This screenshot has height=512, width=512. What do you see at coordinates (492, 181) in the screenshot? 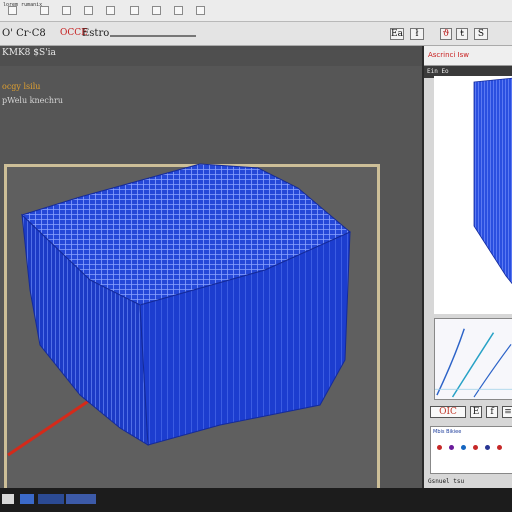
I see `preview-mesh` at bounding box center [492, 181].